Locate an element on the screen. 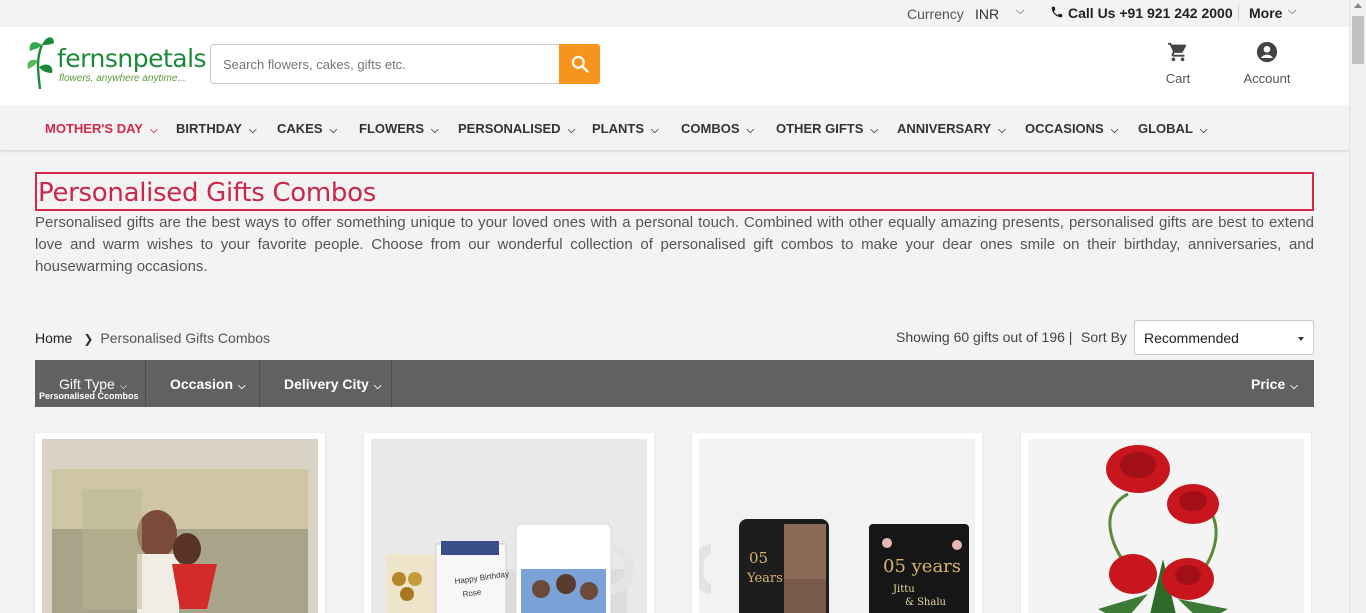 This screenshot has height=613, width=1366. nav-item-label: PLANTS is located at coordinates (618, 128).